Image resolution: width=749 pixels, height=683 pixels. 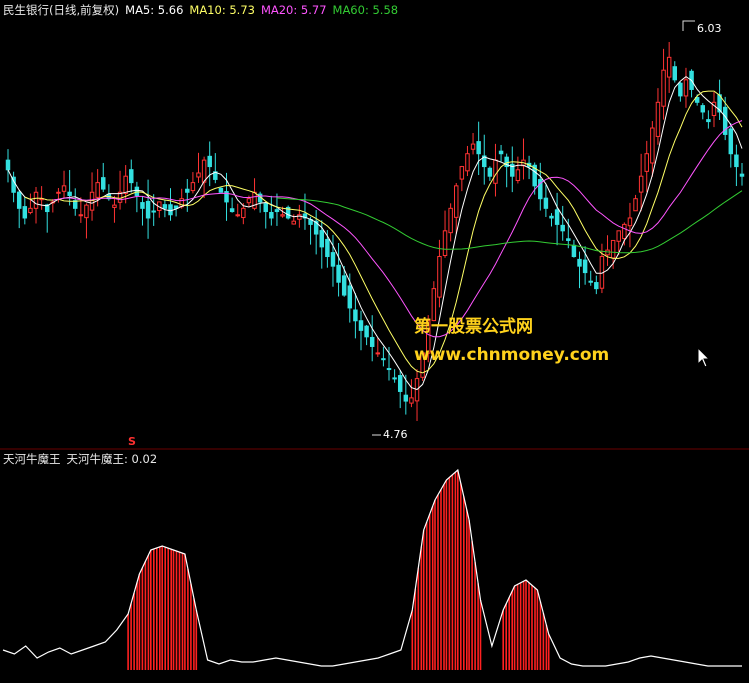 I want to click on low-price-label: 4.76, so click(x=395, y=434).